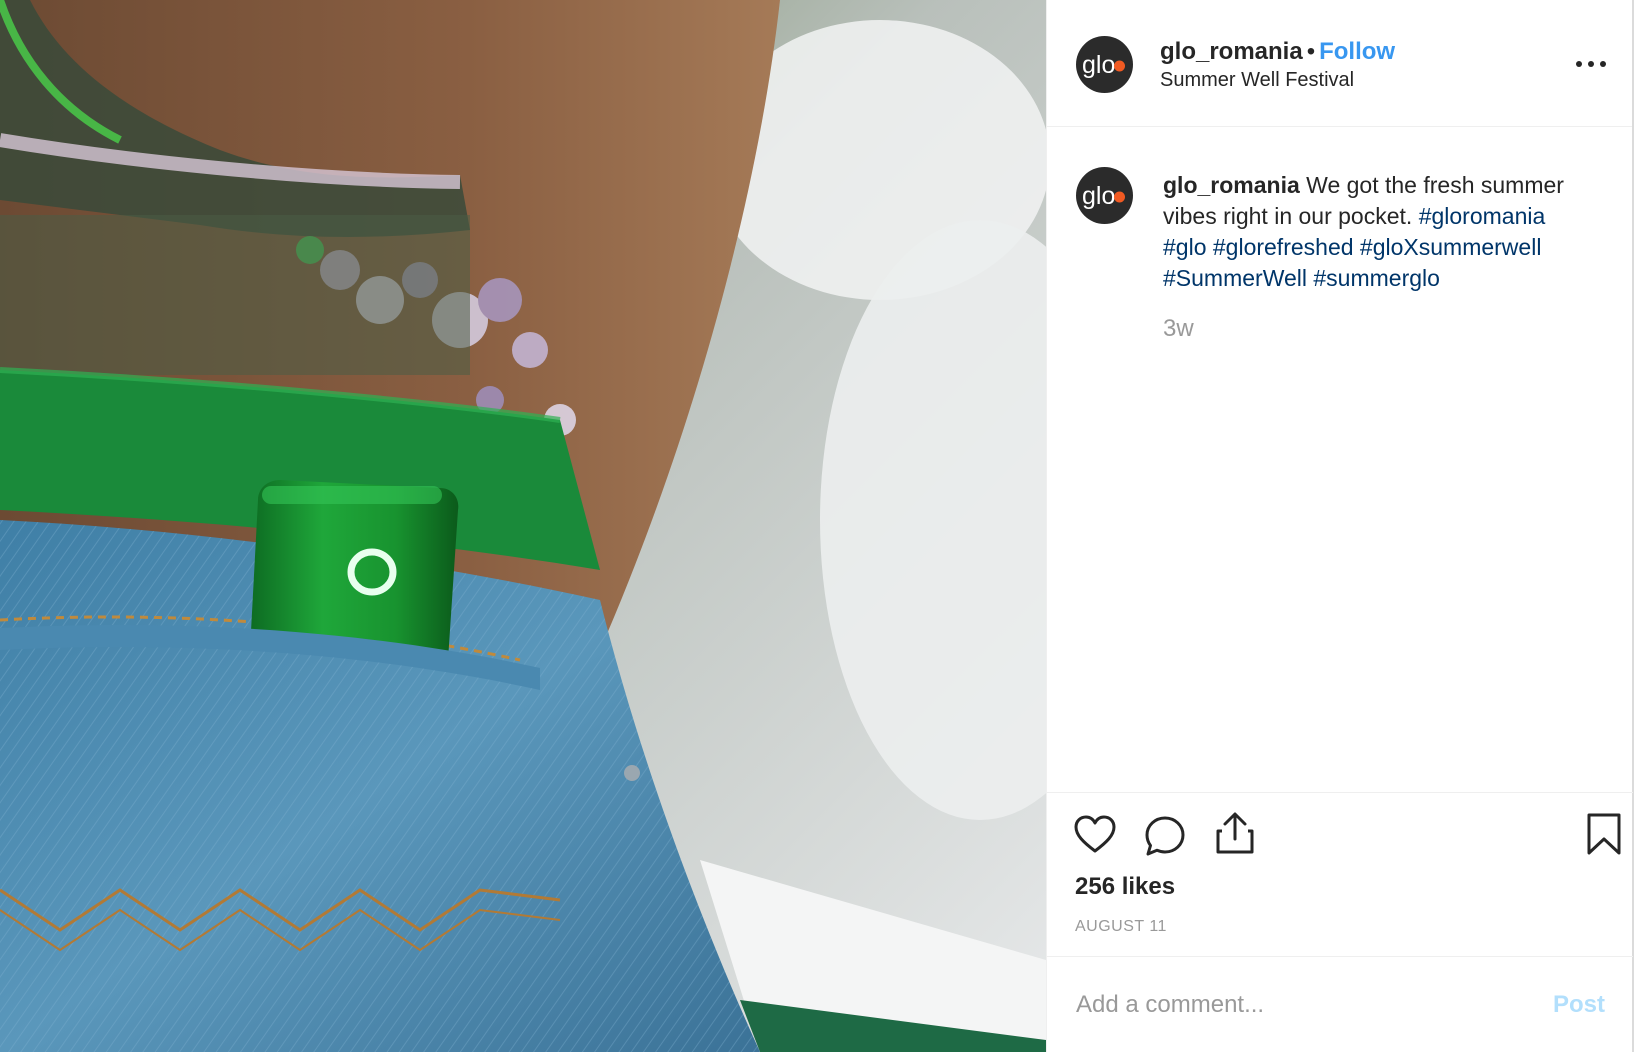 Image resolution: width=1634 pixels, height=1052 pixels. I want to click on hashtag-link: #SummerWell, so click(1235, 278).